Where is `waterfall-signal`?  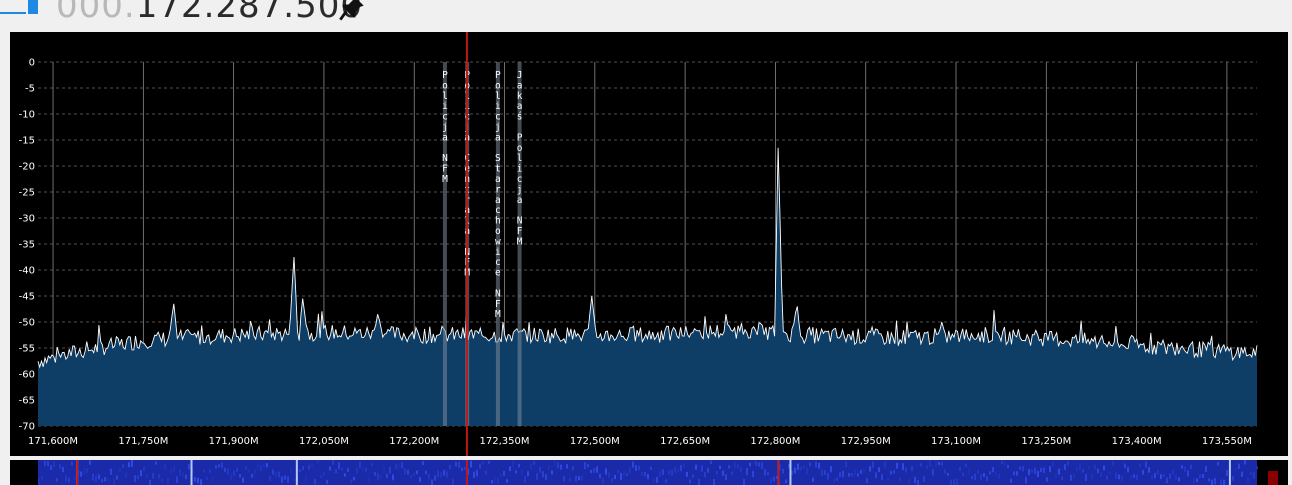 waterfall-signal is located at coordinates (296, 472).